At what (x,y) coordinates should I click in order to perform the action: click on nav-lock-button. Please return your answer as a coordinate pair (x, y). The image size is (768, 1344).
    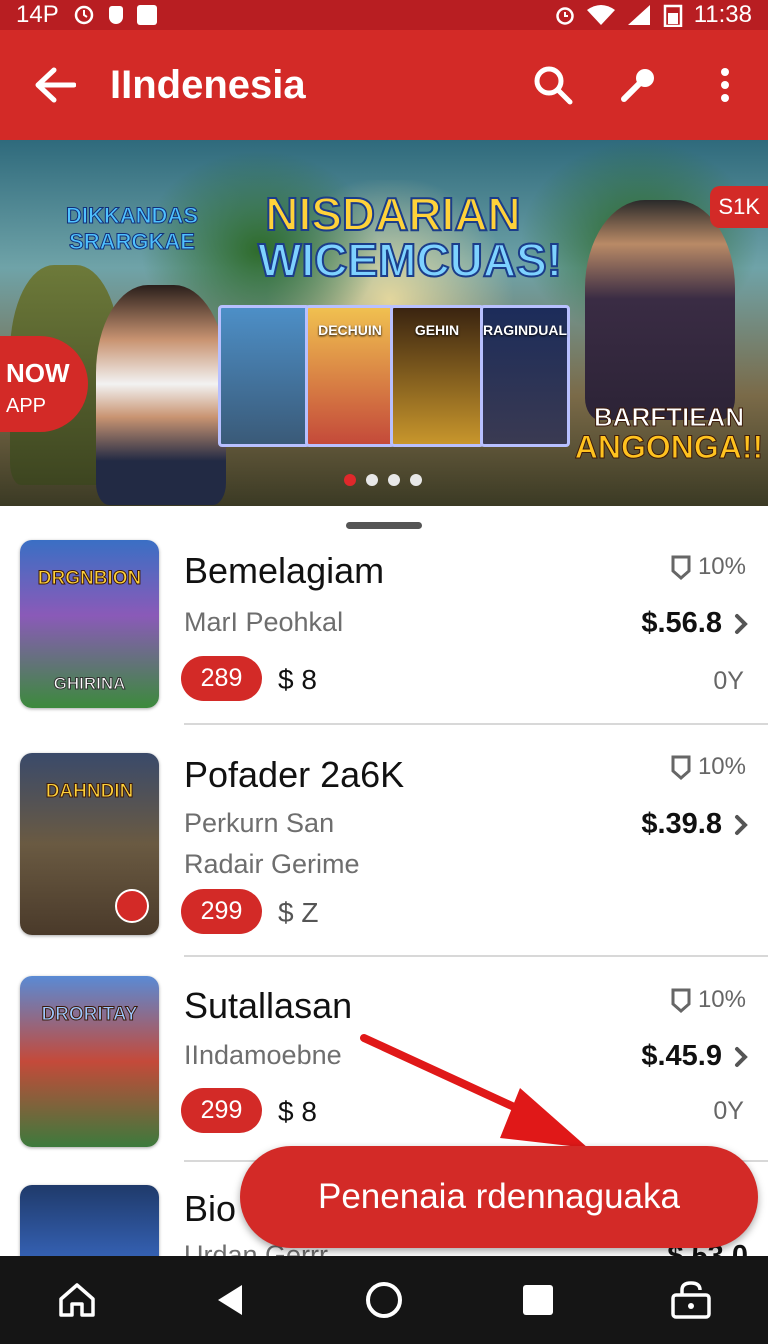
    Looking at the image, I should click on (691, 1300).